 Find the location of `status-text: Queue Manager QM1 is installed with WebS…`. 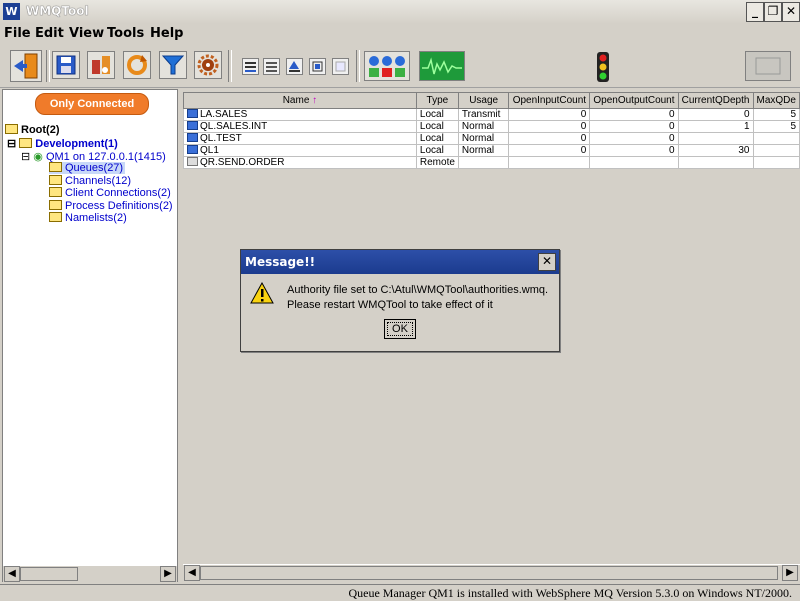

status-text: Queue Manager QM1 is installed with WebS… is located at coordinates (570, 593).